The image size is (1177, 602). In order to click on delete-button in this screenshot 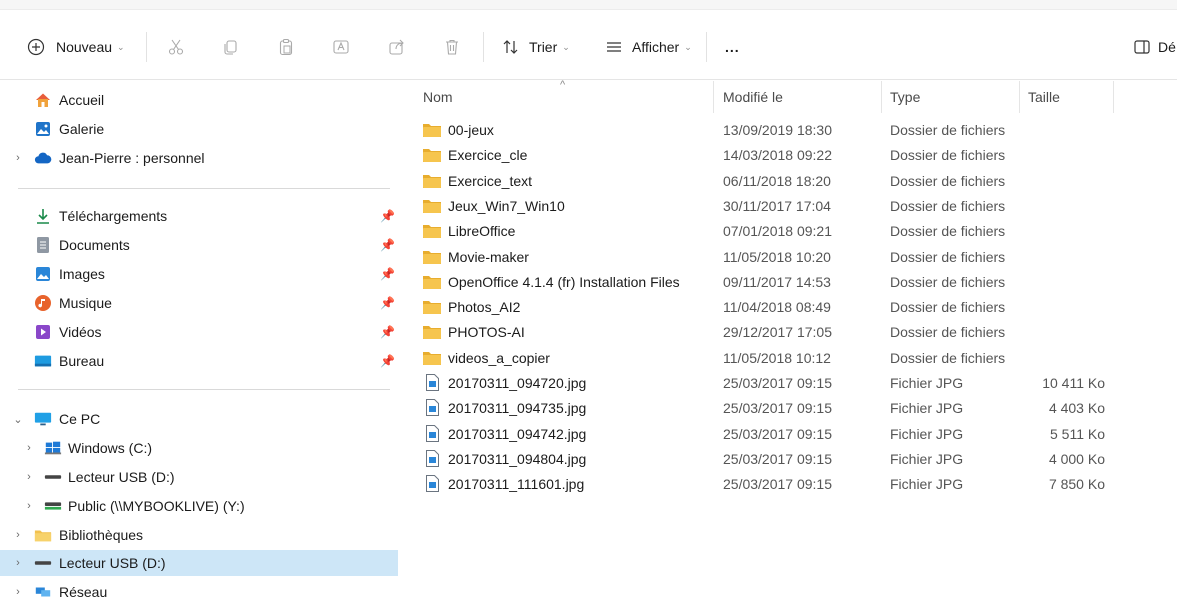, I will do `click(452, 47)`.